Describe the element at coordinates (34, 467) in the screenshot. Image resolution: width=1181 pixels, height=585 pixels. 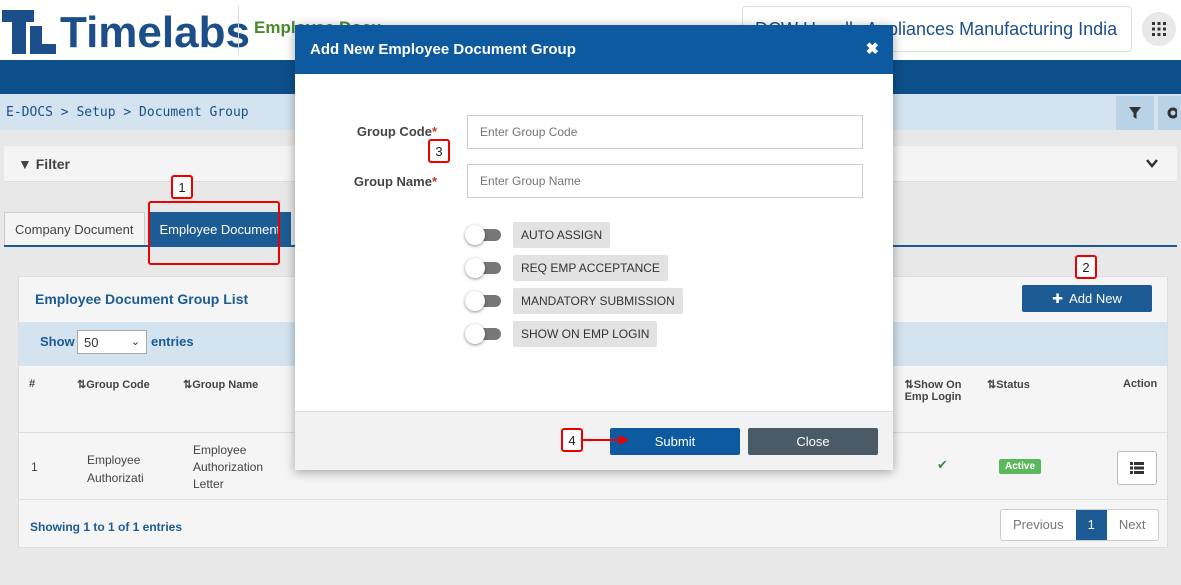
I see `row-index: 1` at that location.